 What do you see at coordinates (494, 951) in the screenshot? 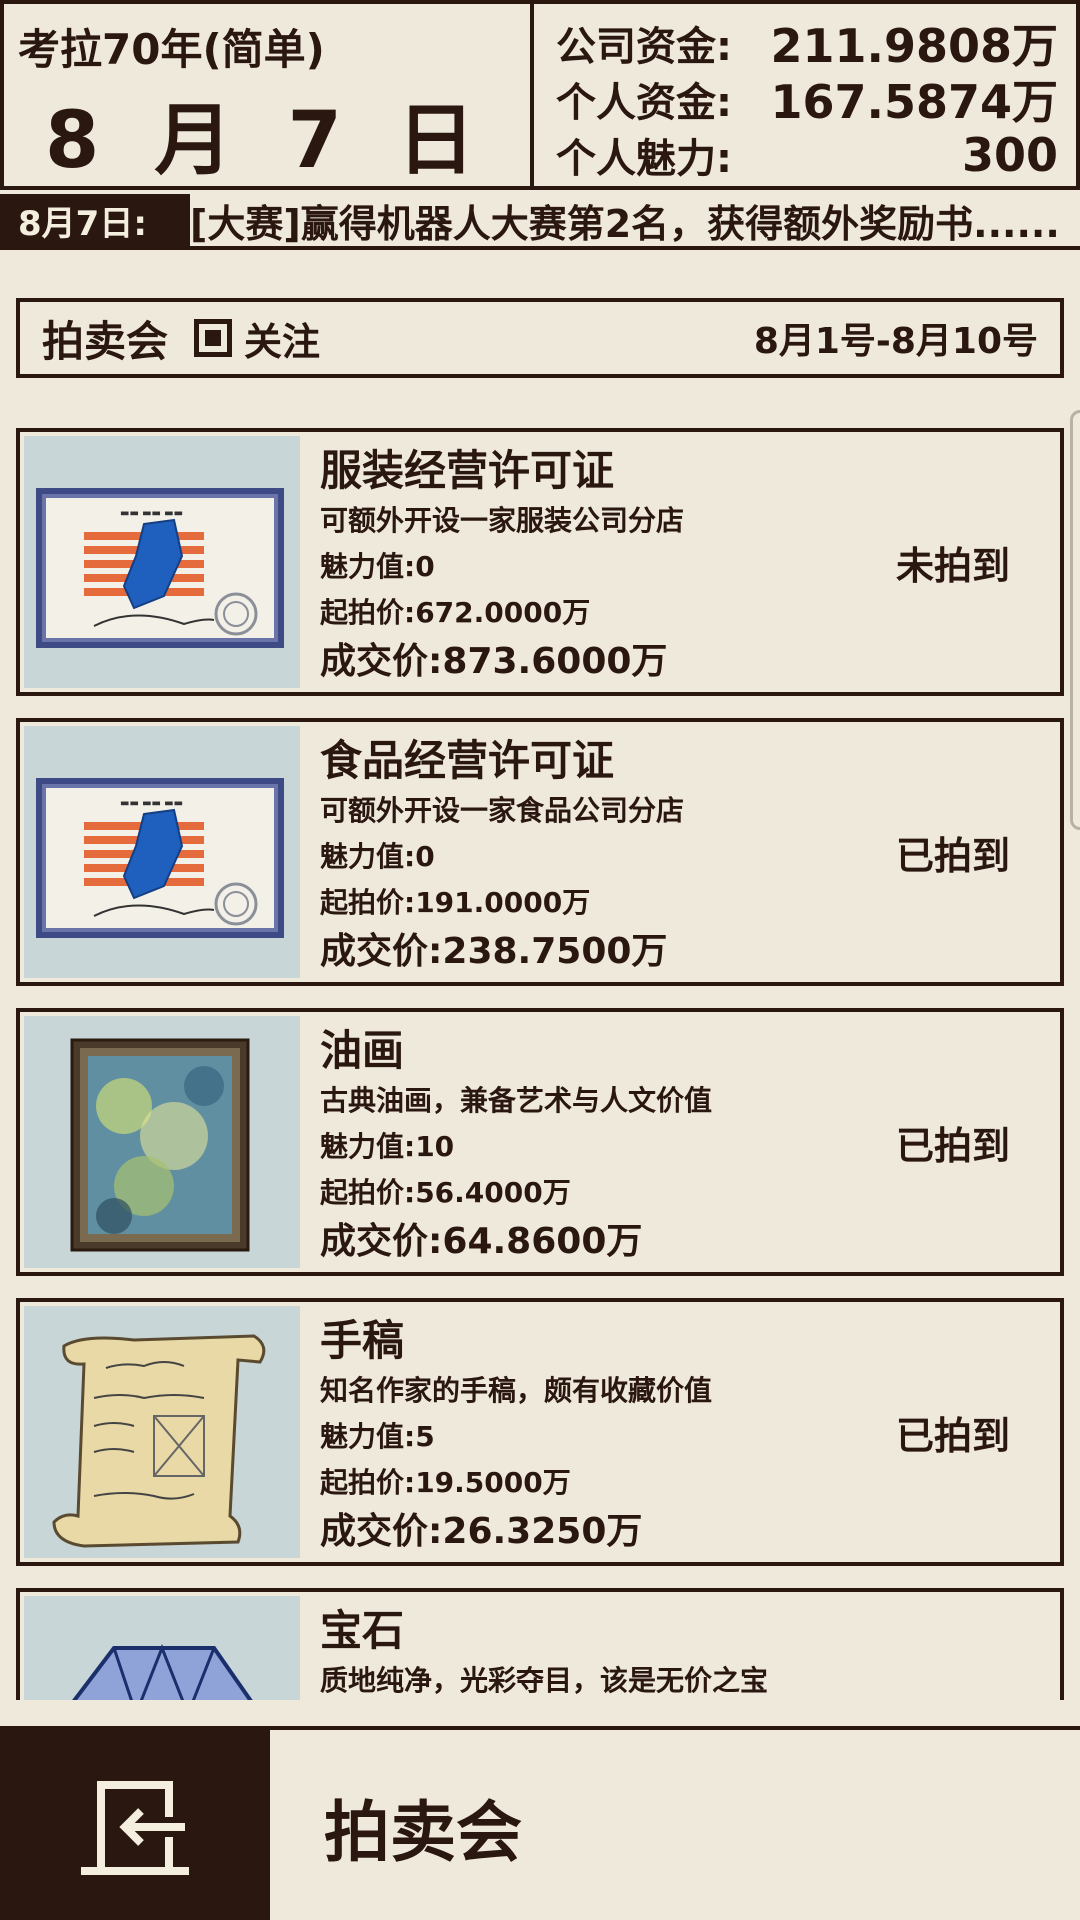
I see `item-deal-price: 成交价:238.7500万` at bounding box center [494, 951].